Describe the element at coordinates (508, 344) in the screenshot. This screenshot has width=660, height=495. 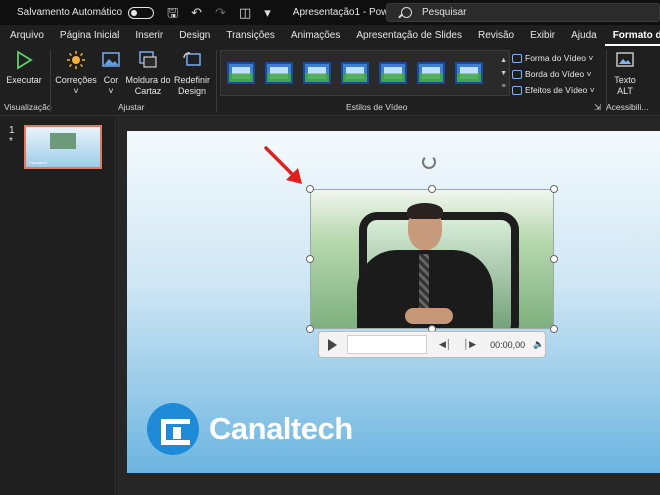
I see `time-display: 00:00,00` at that location.